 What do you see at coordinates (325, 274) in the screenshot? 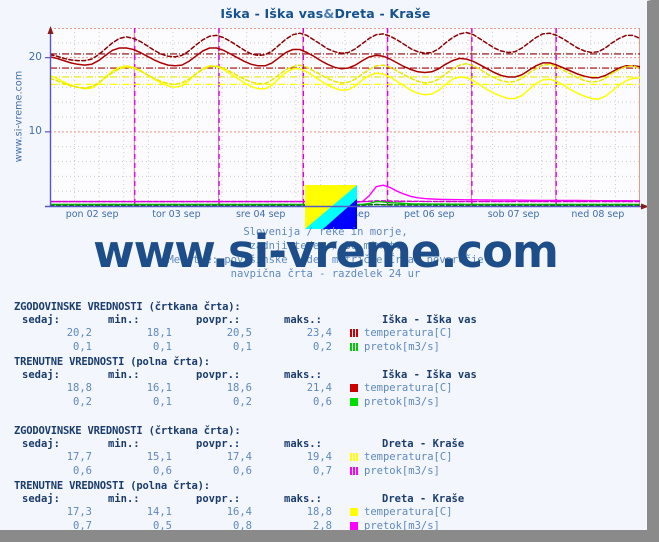
I see `subtitle-line-4: navpična črta - razdelek 24 ur` at bounding box center [325, 274].